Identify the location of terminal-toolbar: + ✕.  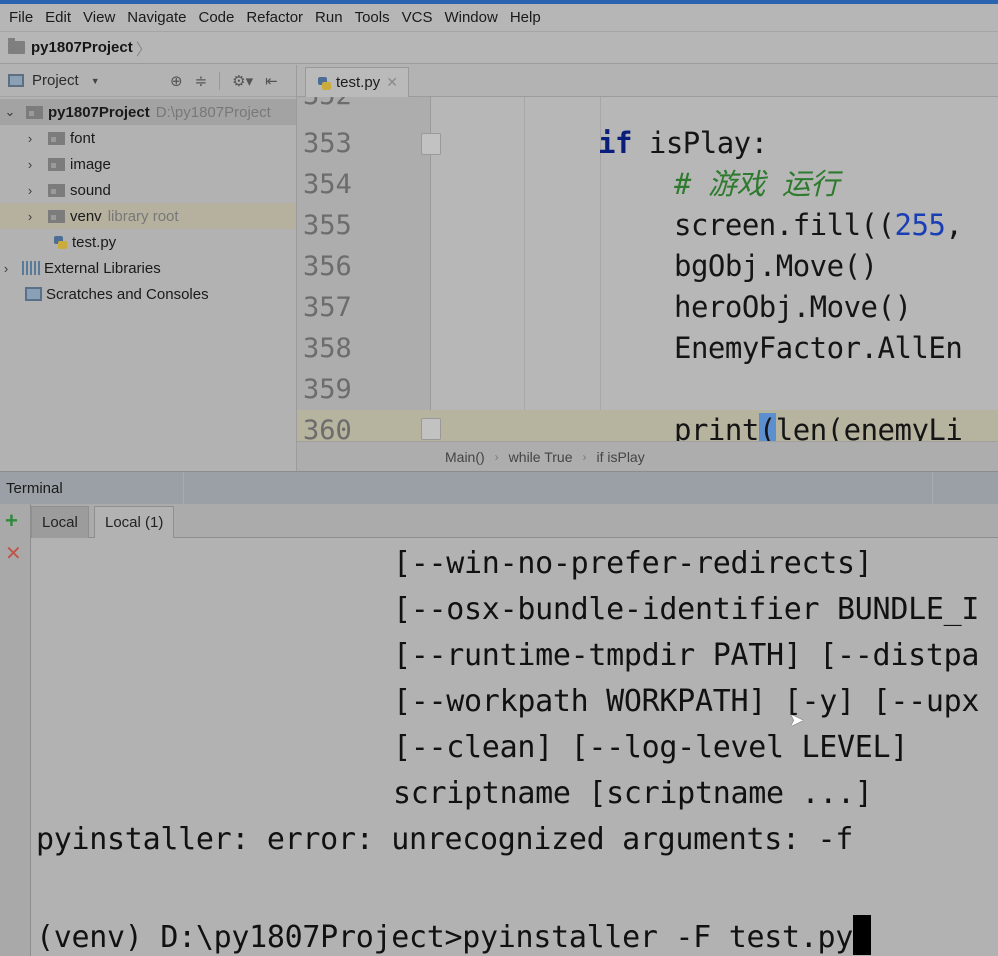
(15, 730).